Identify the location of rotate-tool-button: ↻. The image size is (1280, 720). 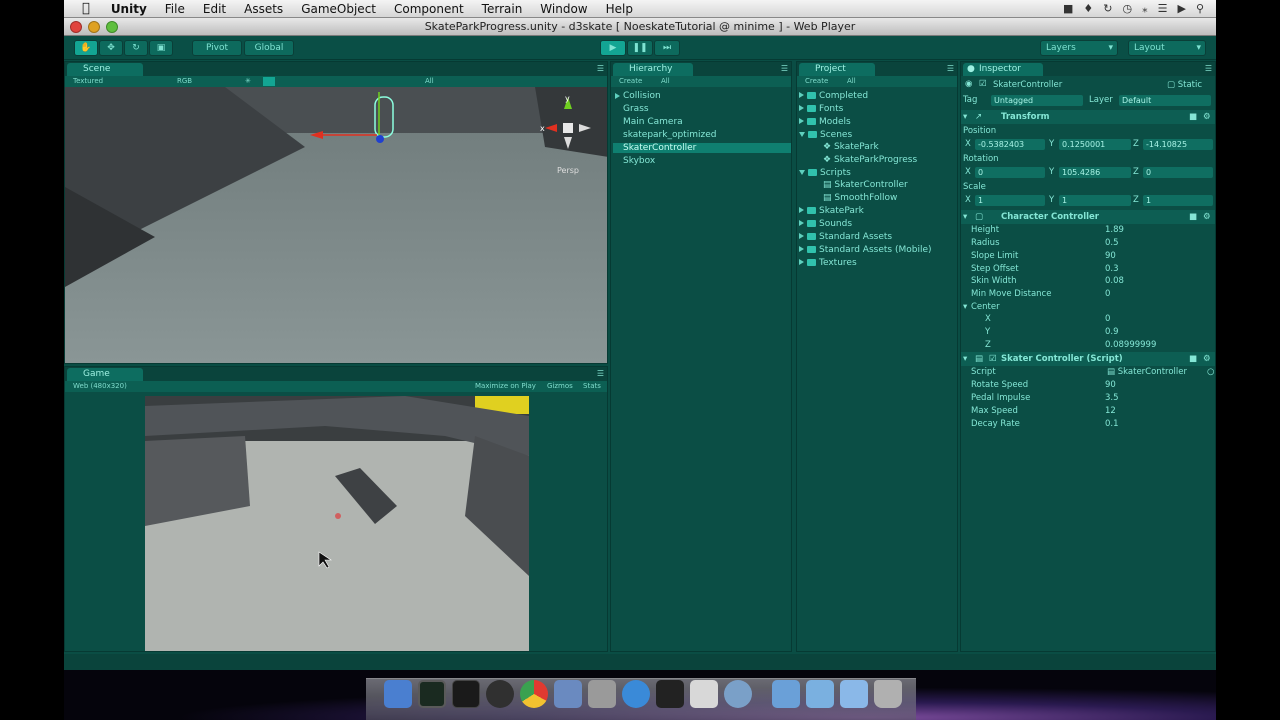
(136, 48).